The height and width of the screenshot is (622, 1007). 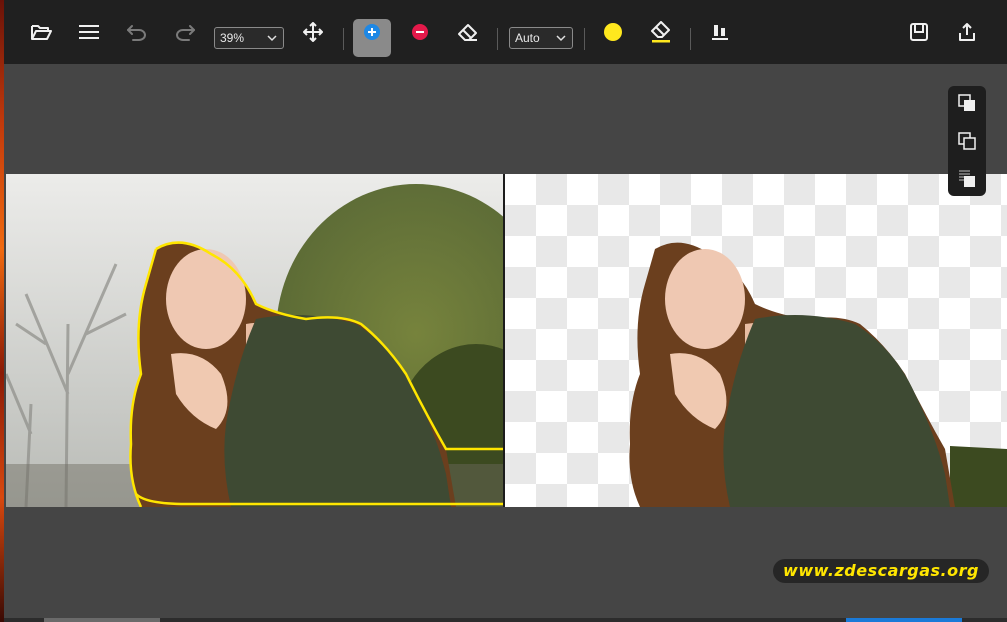 I want to click on watermark-text: www.zdescargas.org, so click(x=881, y=571).